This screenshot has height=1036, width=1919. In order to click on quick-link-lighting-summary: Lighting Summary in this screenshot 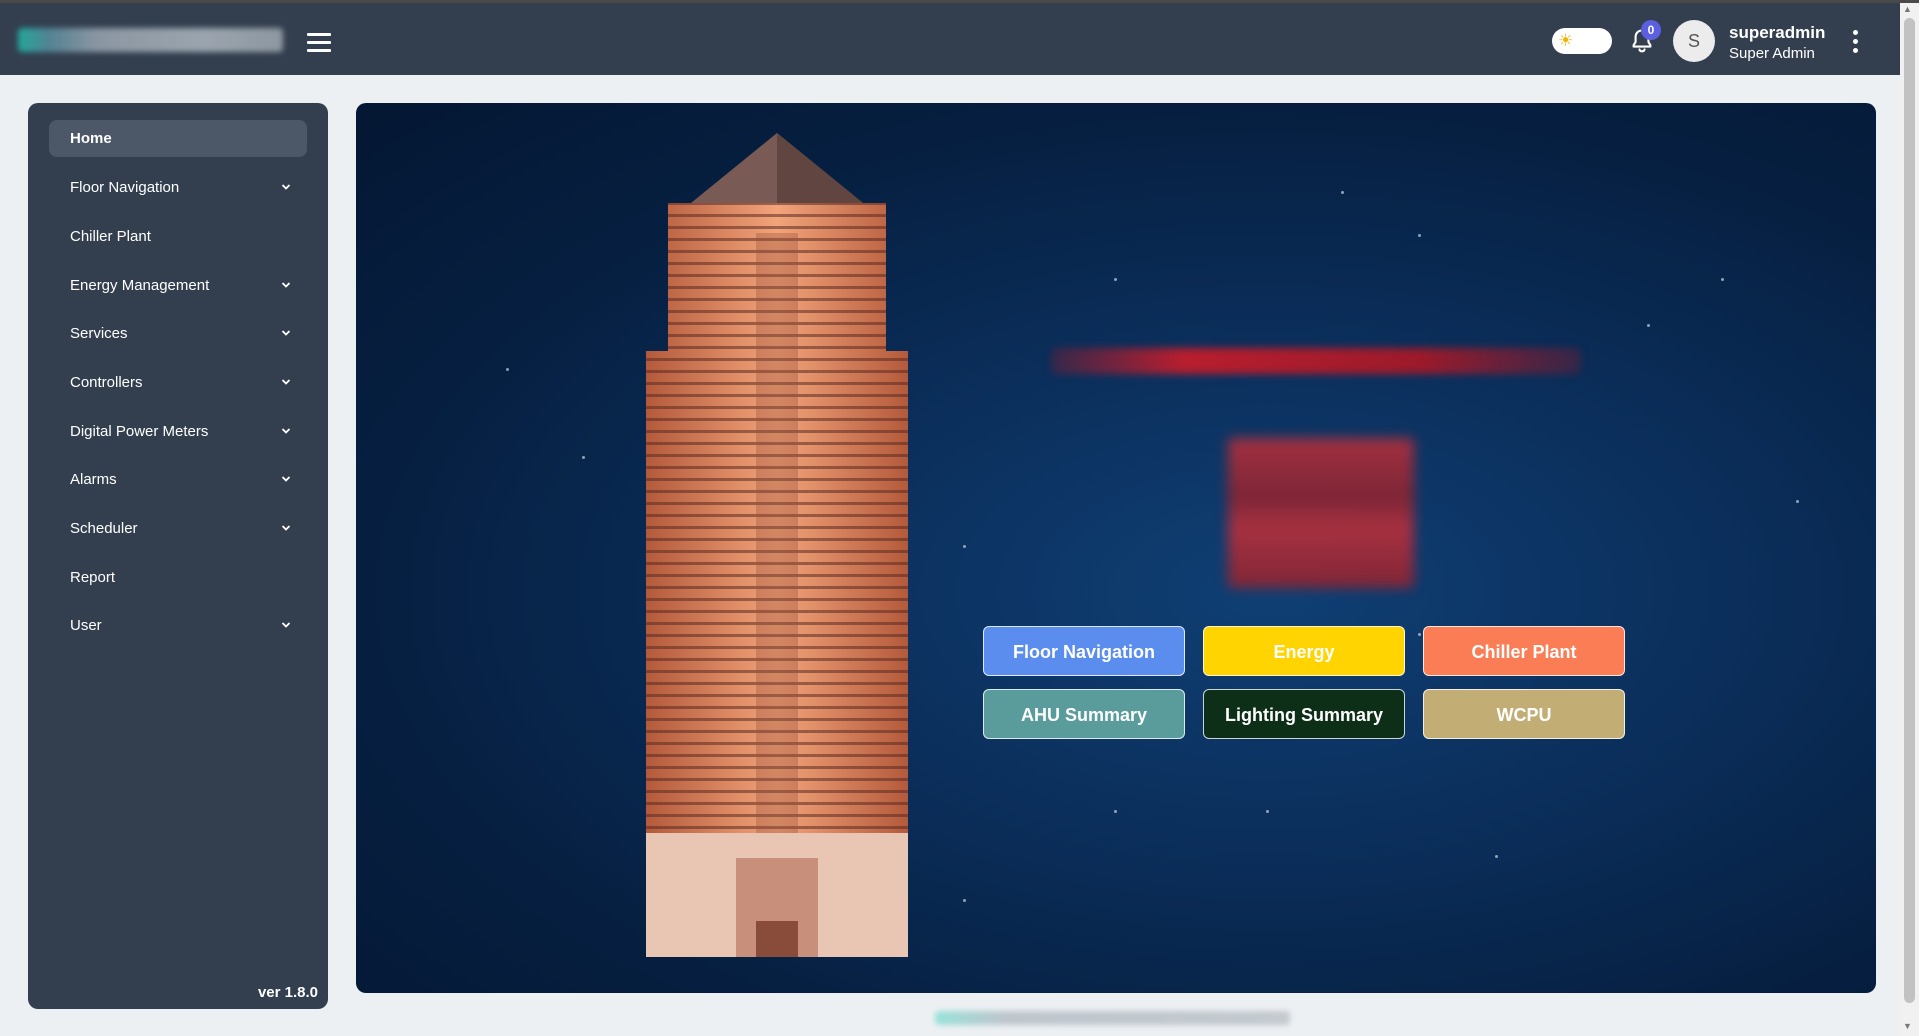, I will do `click(1304, 714)`.